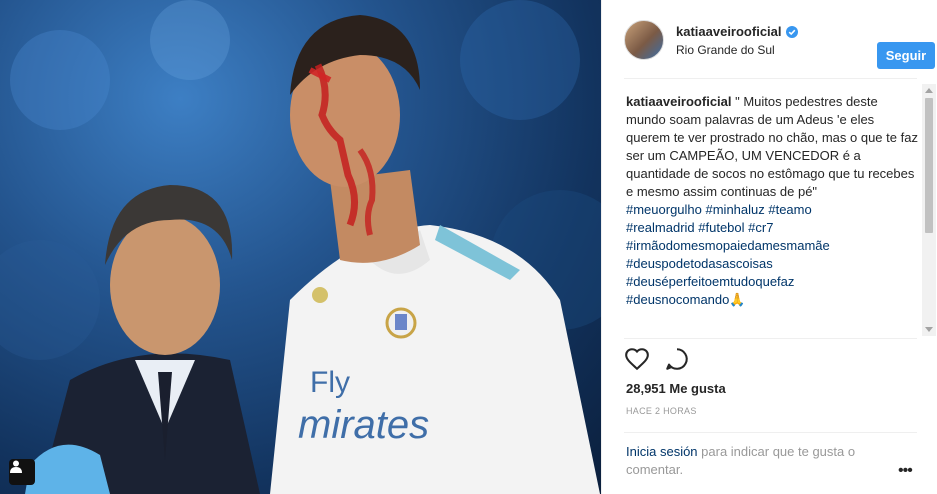  What do you see at coordinates (772, 282) in the screenshot?
I see `hashtag-line: #deuséperfeitoemtudoquefaz` at bounding box center [772, 282].